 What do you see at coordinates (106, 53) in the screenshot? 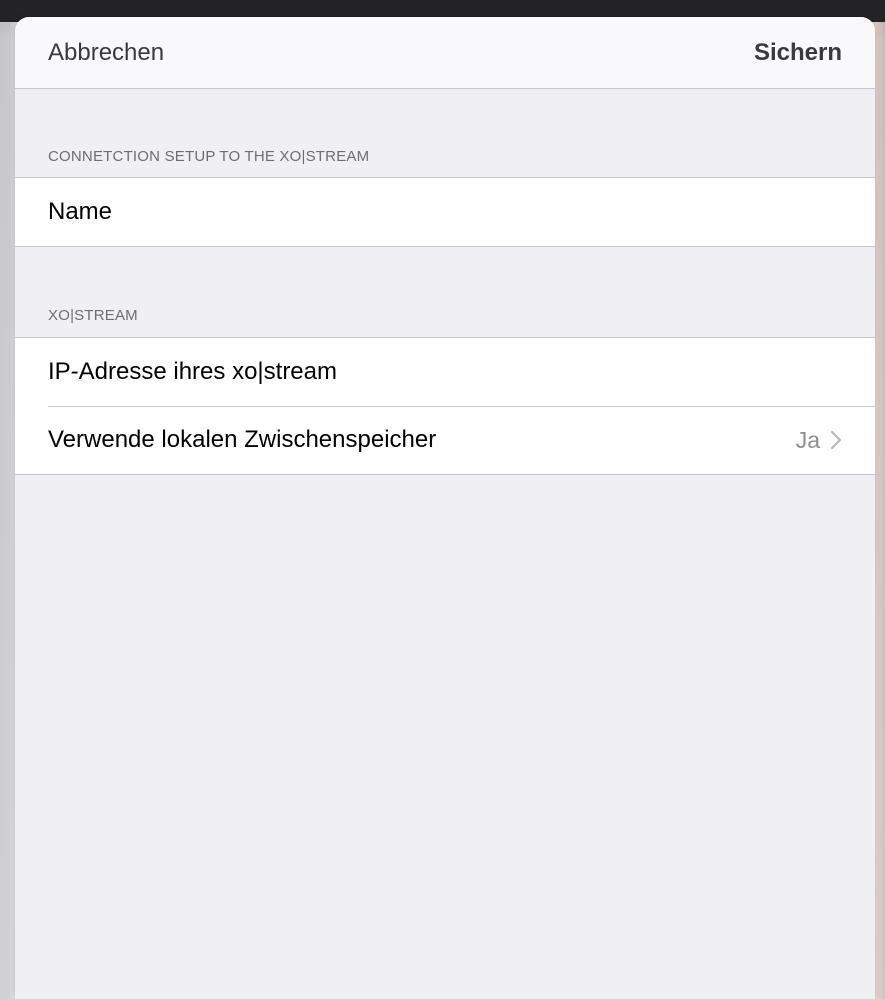
I see `cancel-button: Abbrechen` at bounding box center [106, 53].